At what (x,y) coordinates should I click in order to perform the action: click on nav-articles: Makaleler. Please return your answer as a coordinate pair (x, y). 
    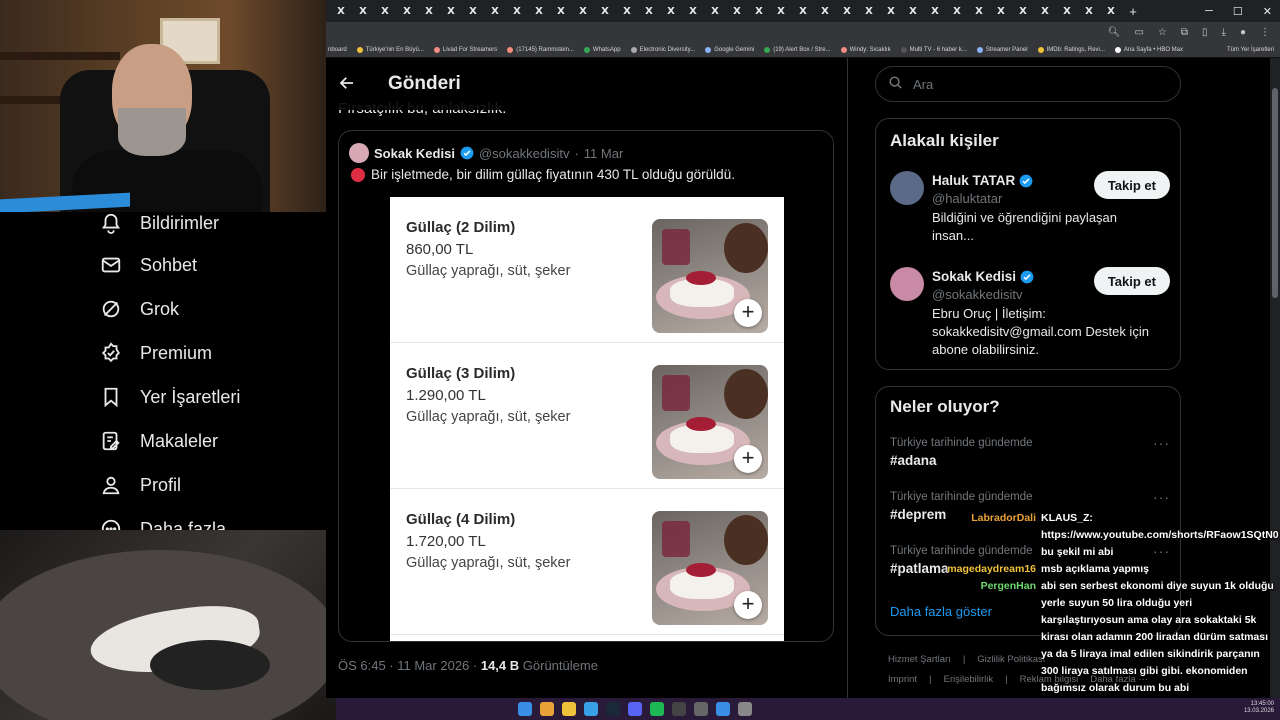
    Looking at the image, I should click on (159, 441).